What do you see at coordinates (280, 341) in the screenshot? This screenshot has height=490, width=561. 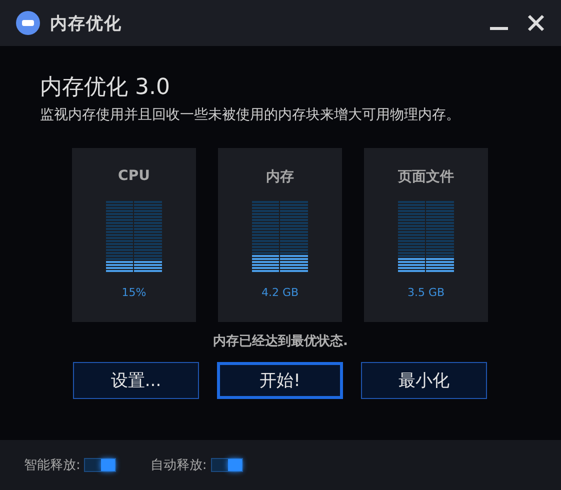 I see `status-text: 内存已经达到最优状态.` at bounding box center [280, 341].